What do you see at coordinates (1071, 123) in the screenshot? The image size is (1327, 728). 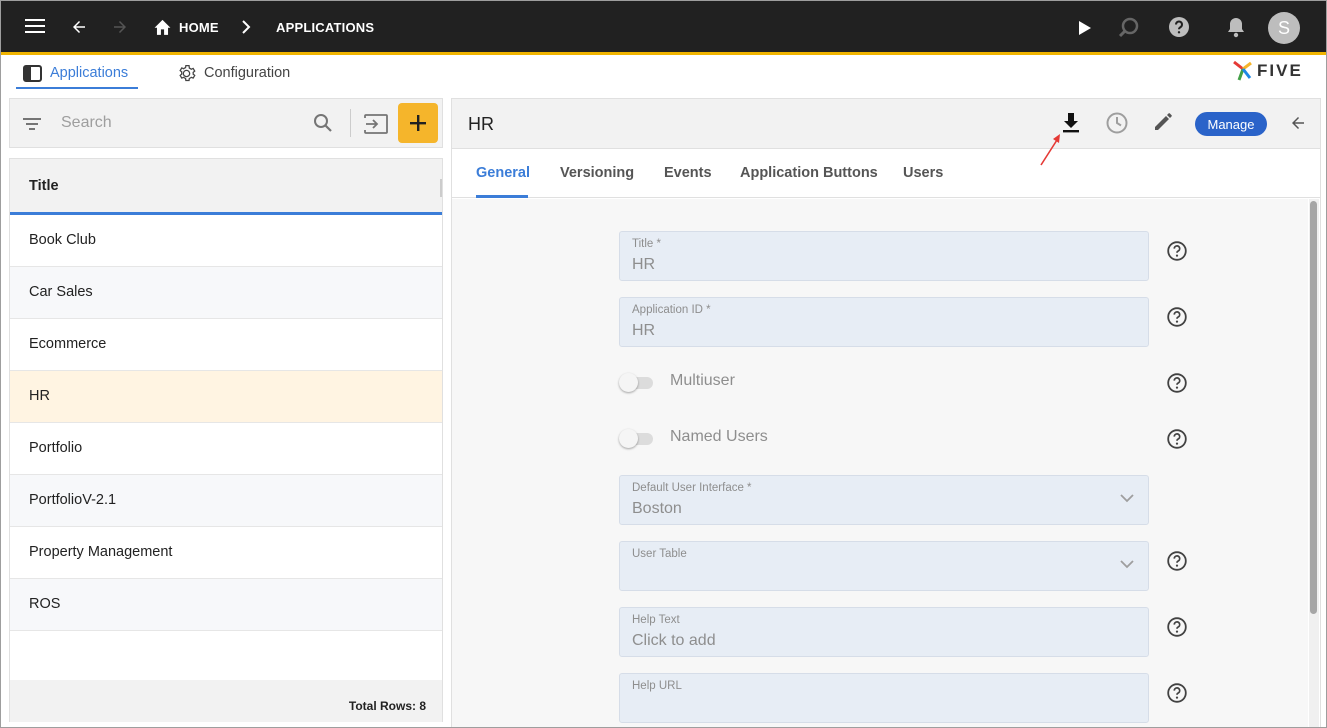 I see `download-icon` at bounding box center [1071, 123].